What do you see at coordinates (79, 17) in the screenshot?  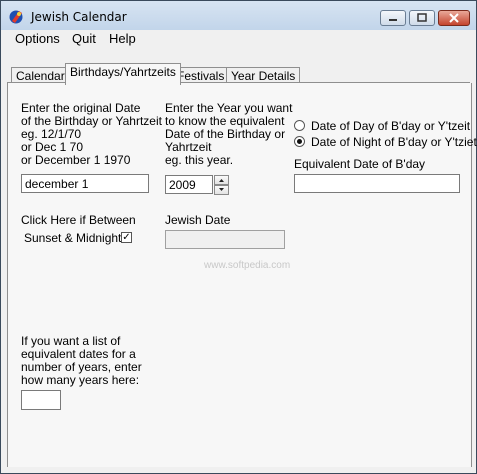 I see `window-title: Jewish Calendar` at bounding box center [79, 17].